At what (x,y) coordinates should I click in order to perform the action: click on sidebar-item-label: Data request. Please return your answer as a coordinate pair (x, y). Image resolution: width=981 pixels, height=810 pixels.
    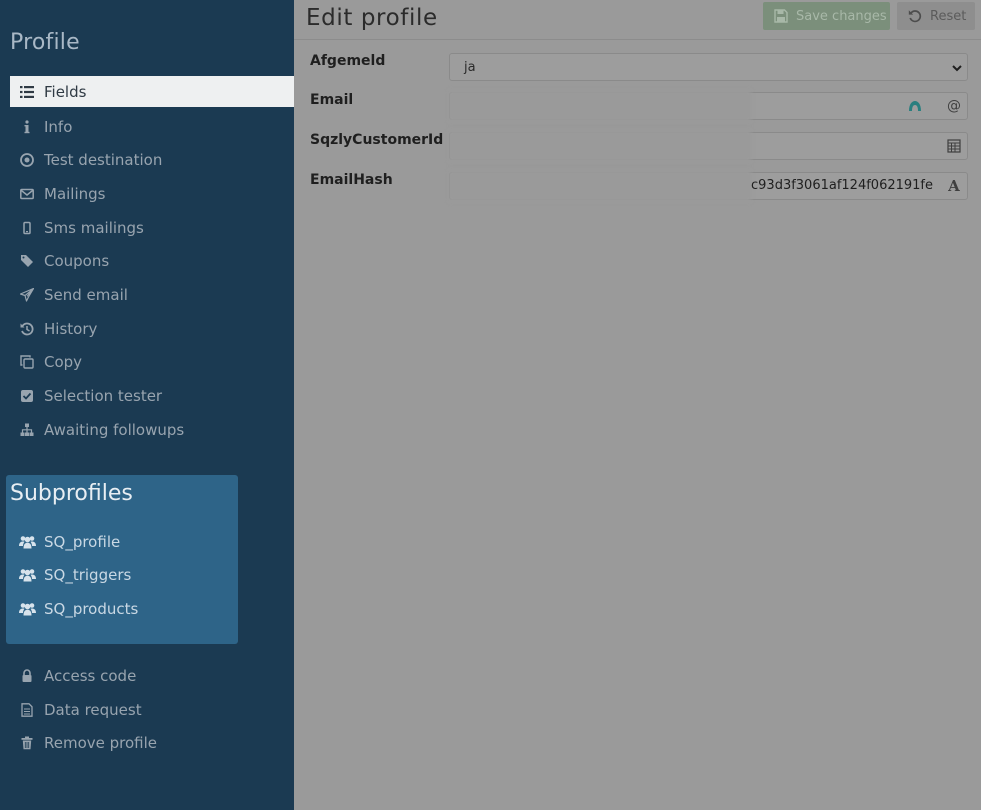
    Looking at the image, I should click on (93, 709).